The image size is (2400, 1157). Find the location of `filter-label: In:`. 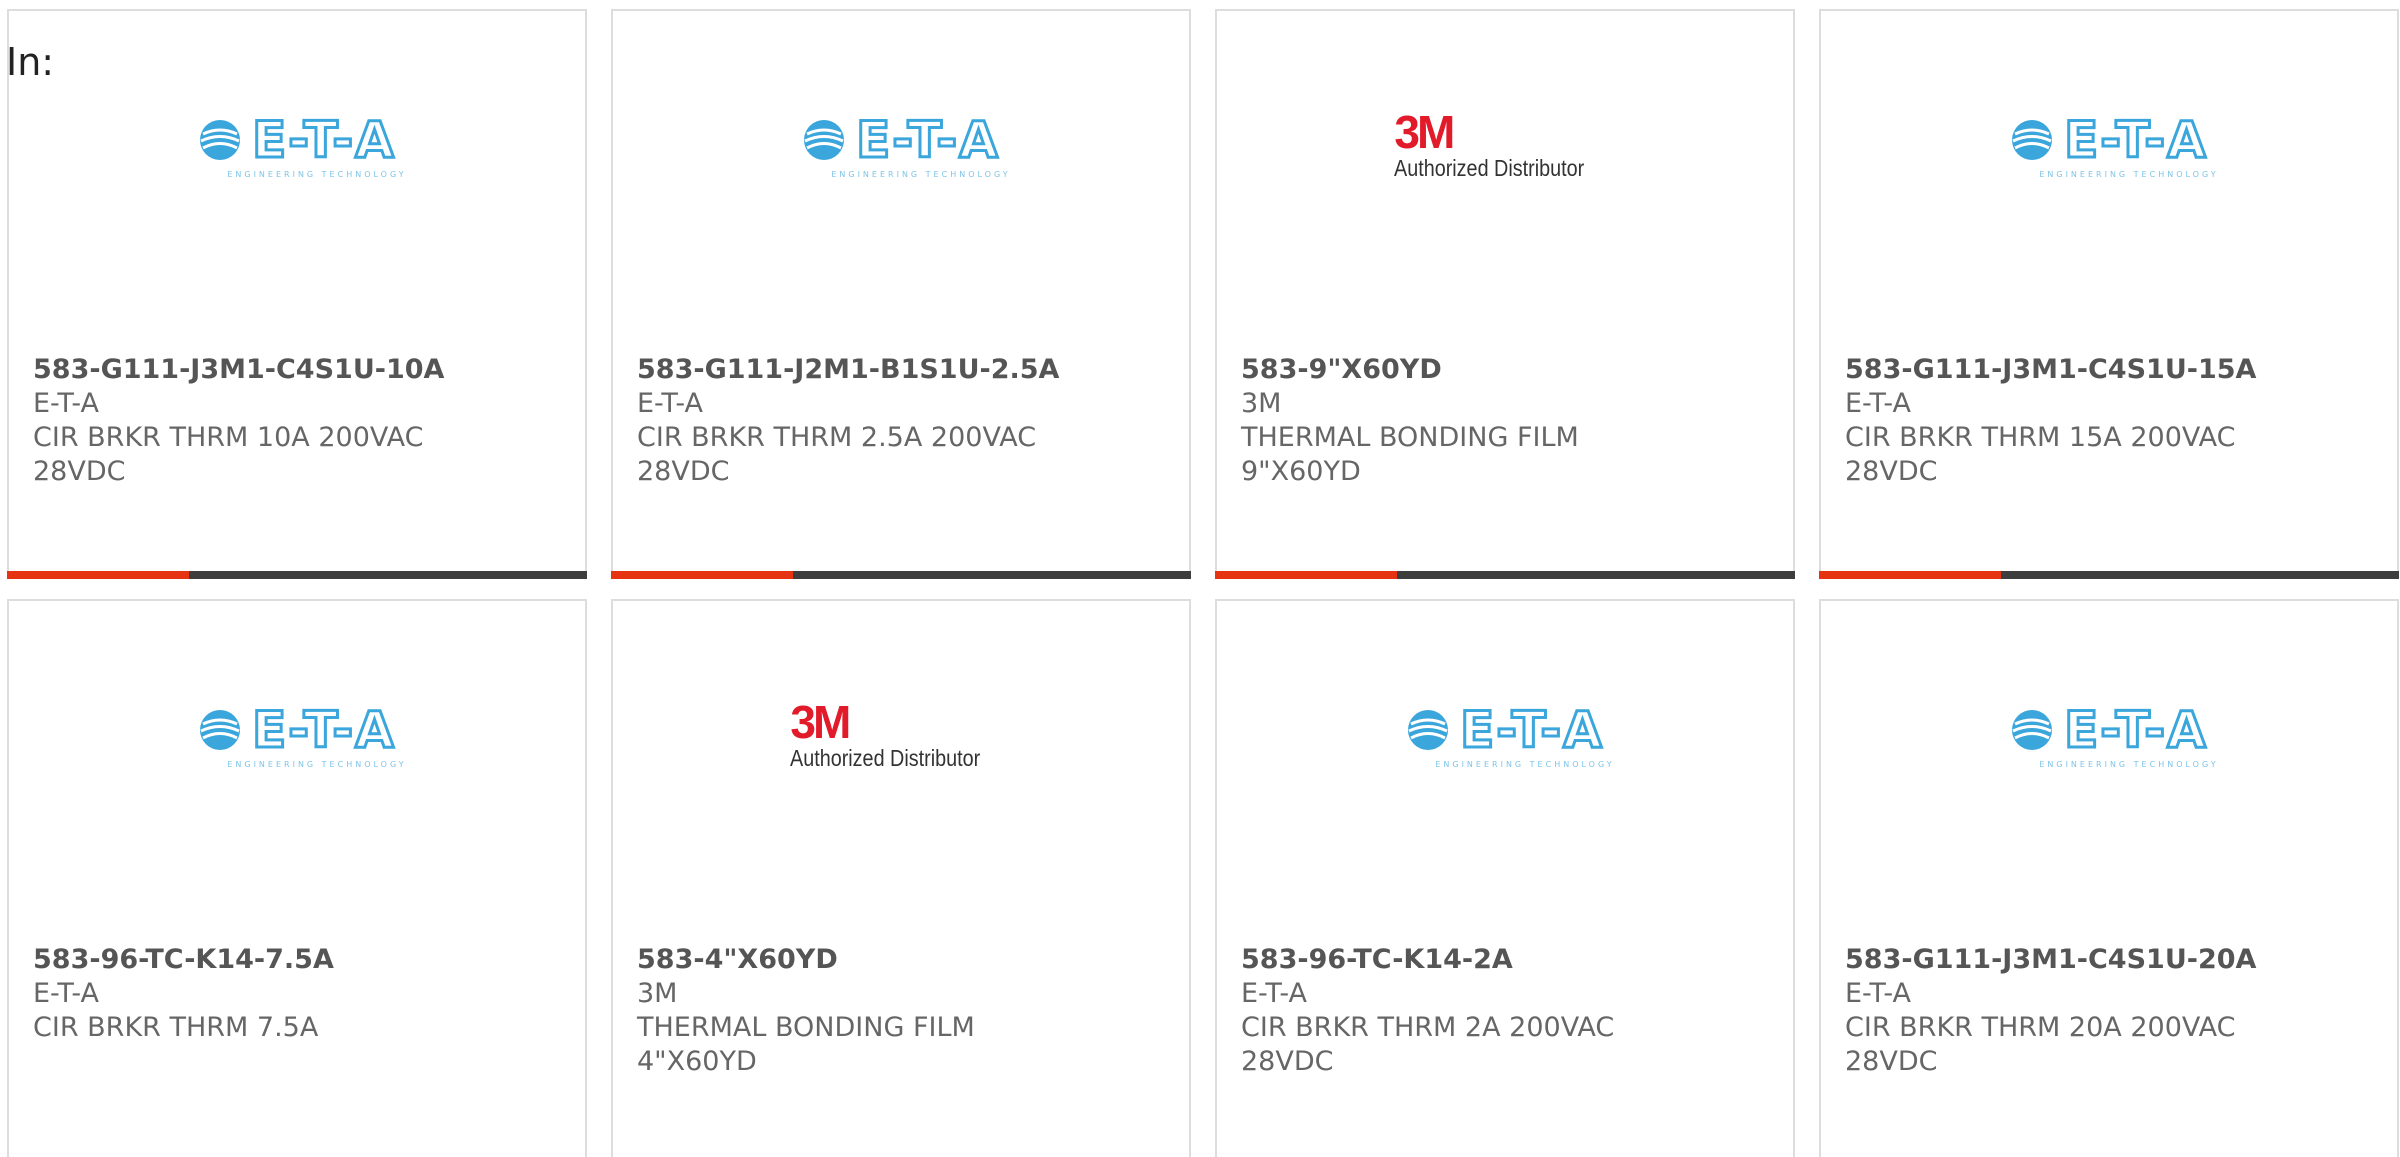

filter-label: In: is located at coordinates (30, 62).